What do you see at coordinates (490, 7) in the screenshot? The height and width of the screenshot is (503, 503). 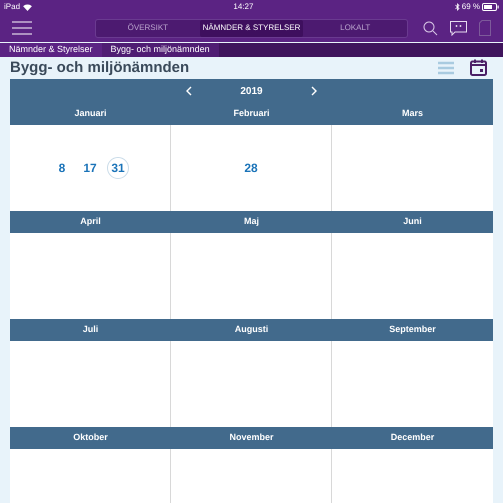 I see `battery-icon` at bounding box center [490, 7].